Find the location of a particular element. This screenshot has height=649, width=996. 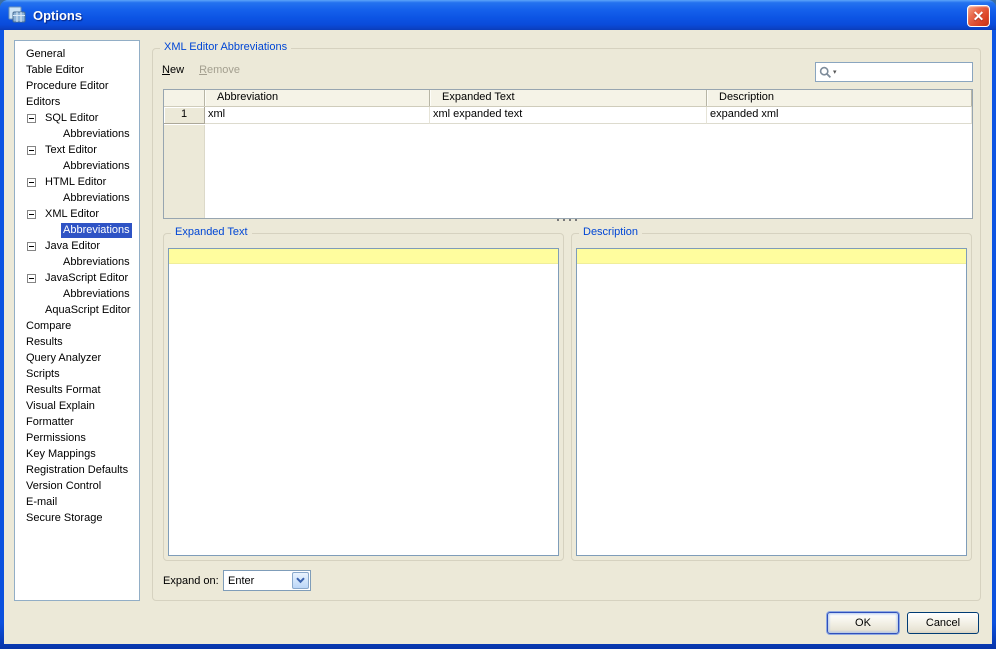

abbreviations-toolbar: New Remove is located at coordinates (207, 70).